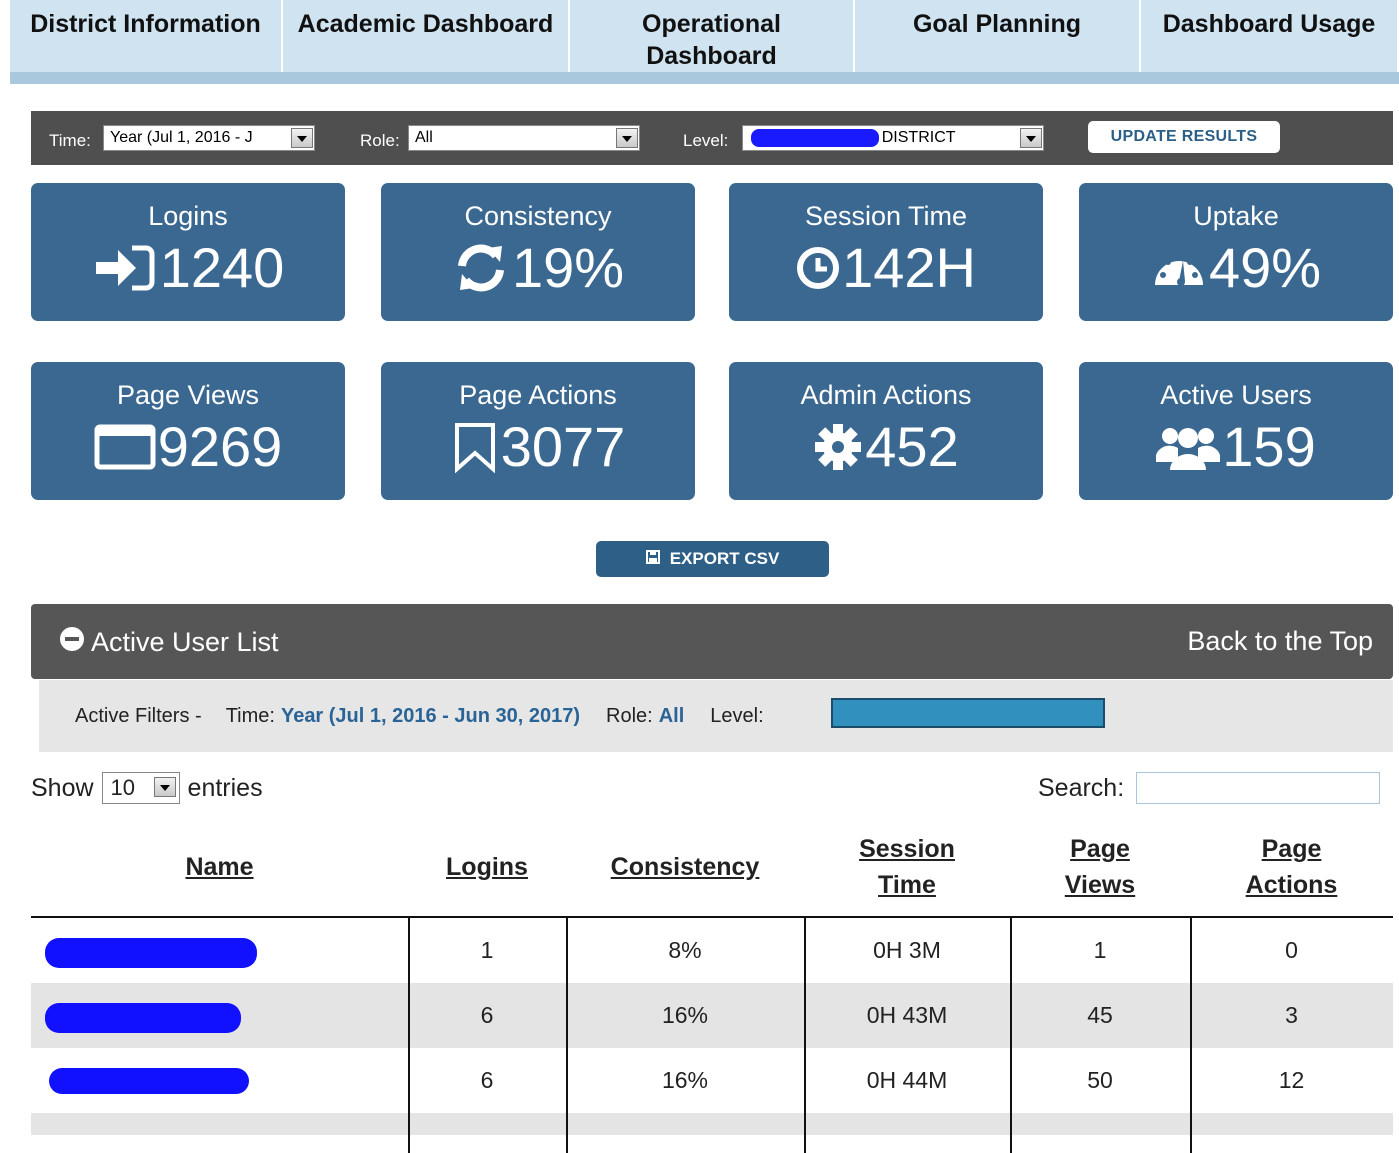 This screenshot has width=1399, height=1153. I want to click on role-select: All, so click(524, 138).